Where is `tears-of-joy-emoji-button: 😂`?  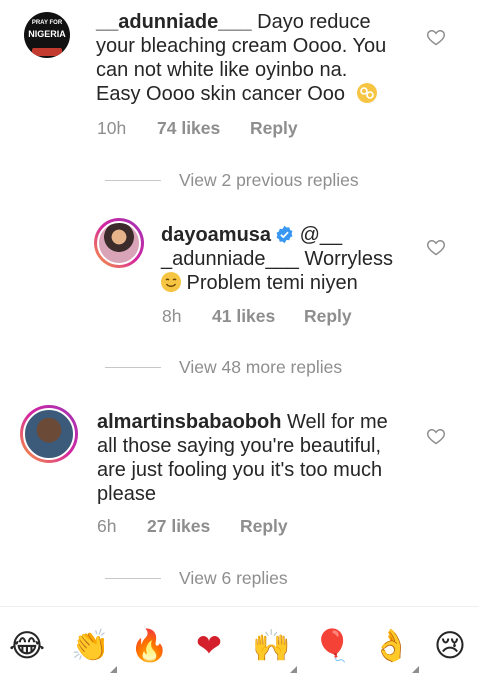
tears-of-joy-emoji-button: 😂 is located at coordinates (27, 646).